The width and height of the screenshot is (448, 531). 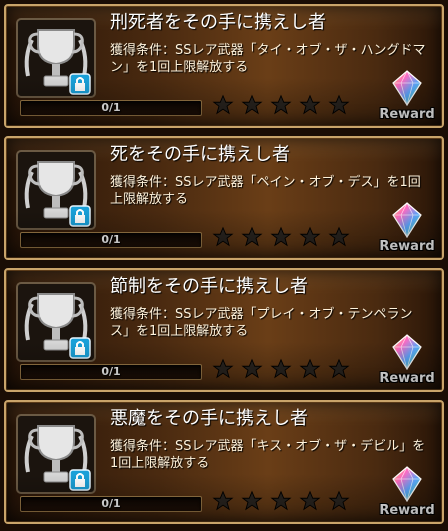 I want to click on achievement-title: 刑死者をその手に携えし者, so click(x=218, y=22).